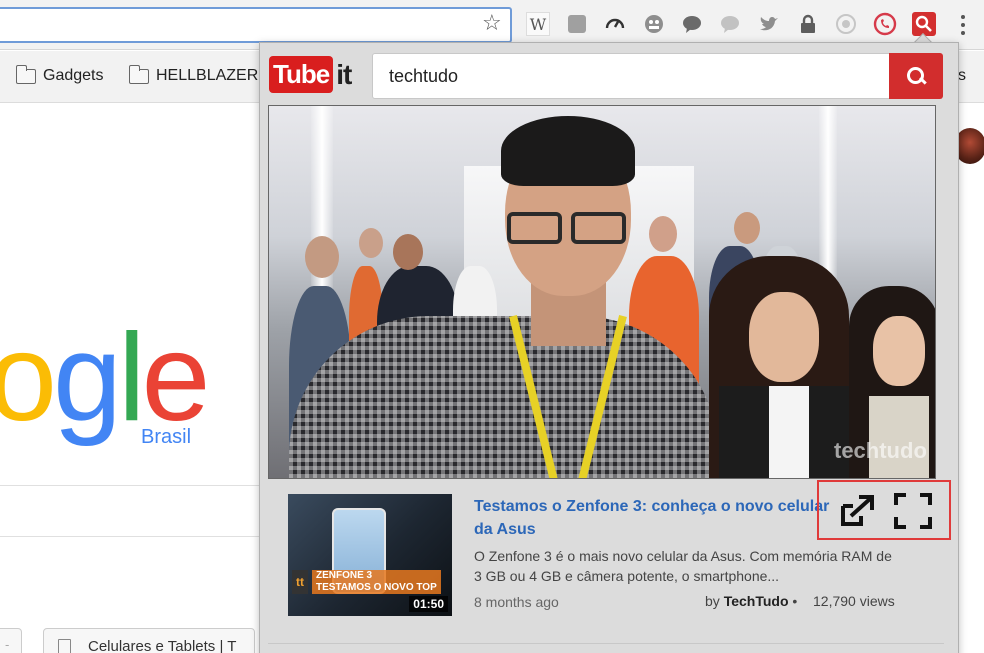 Image resolution: width=984 pixels, height=653 pixels. I want to click on thumbnail-label: ZENFONE 3 TESTAMOS O NOVO TOP, so click(376, 582).